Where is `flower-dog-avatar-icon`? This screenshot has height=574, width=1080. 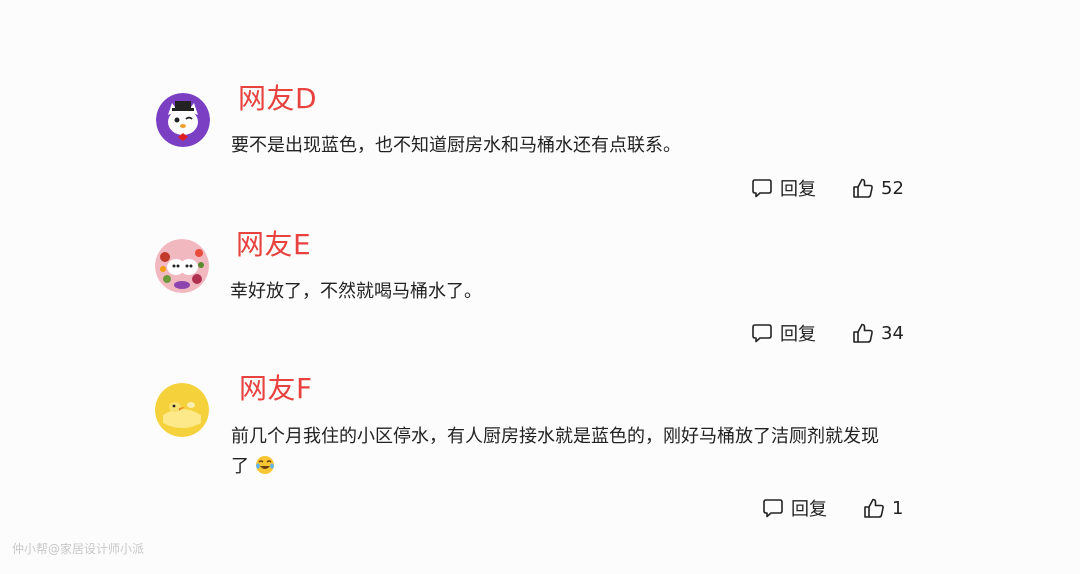 flower-dog-avatar-icon is located at coordinates (182, 266).